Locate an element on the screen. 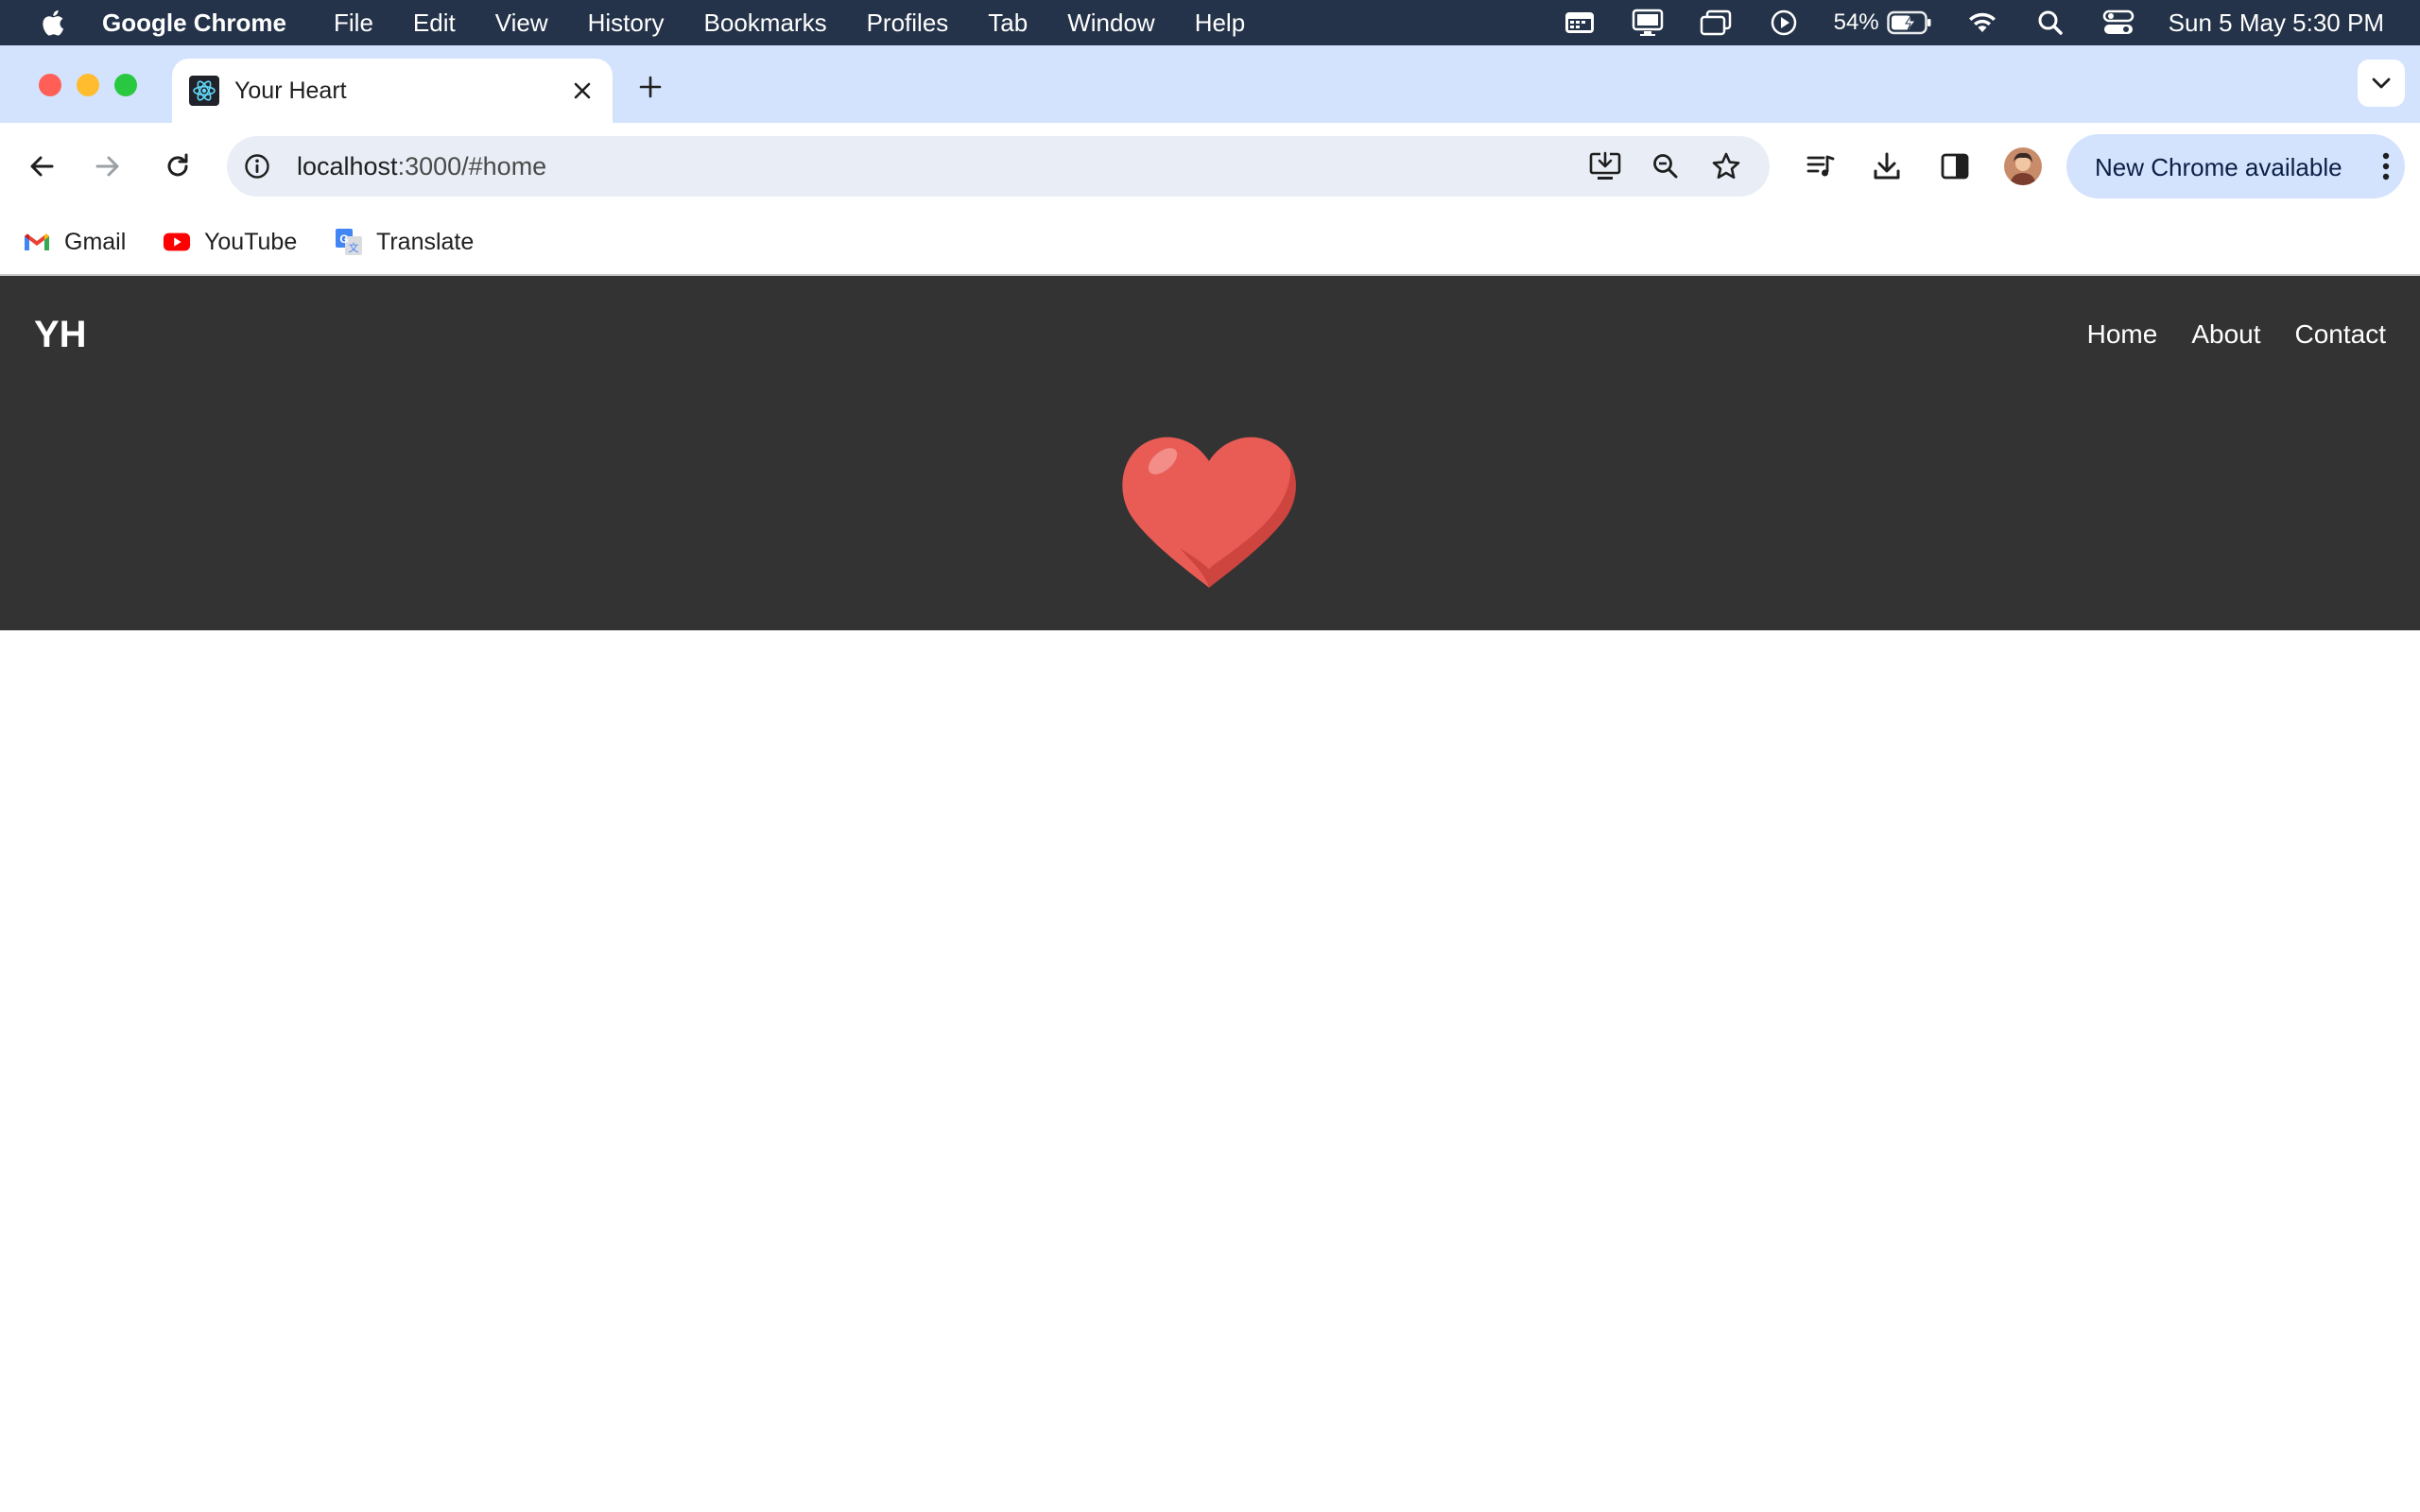  svg-text: 文 is located at coordinates (354, 247).